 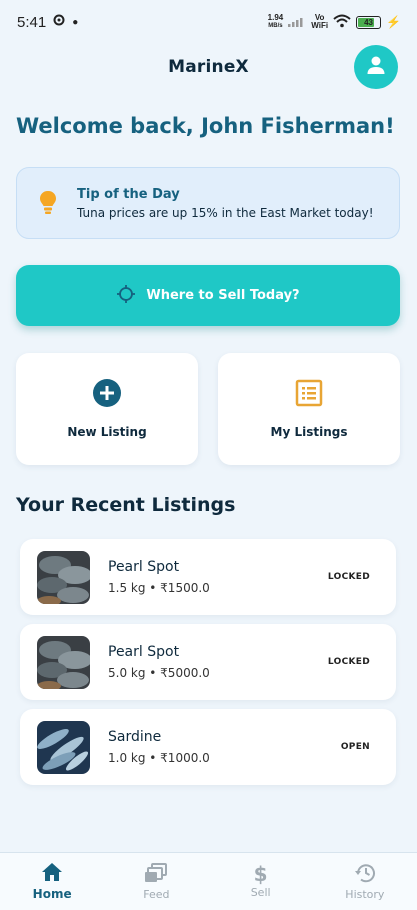 I want to click on my-listings-label: My Listings, so click(x=309, y=432).